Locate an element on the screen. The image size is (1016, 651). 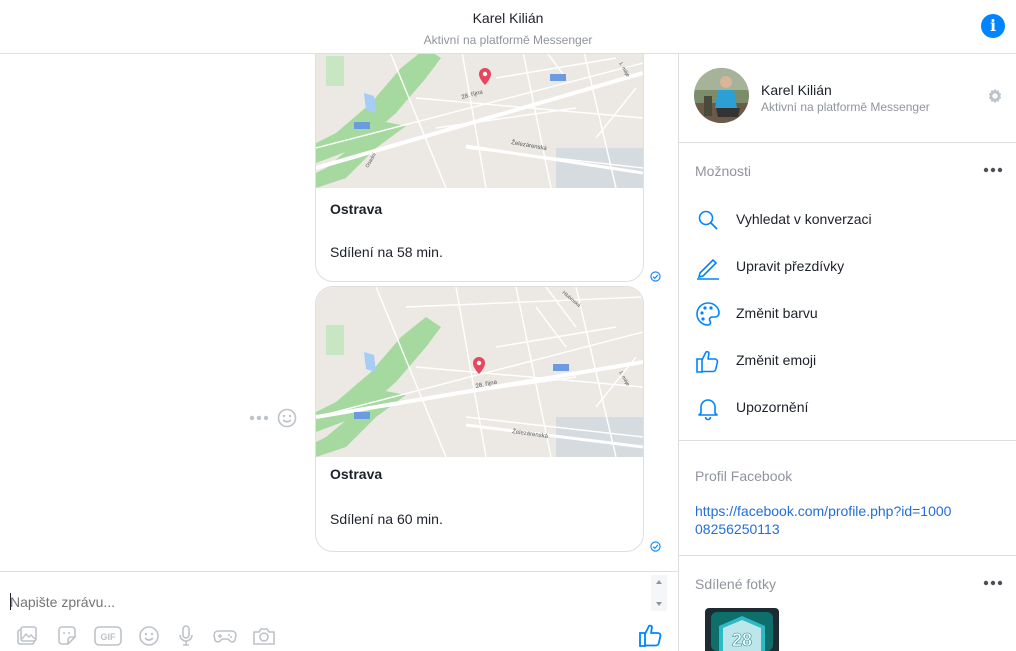
emoji-icon is located at coordinates (149, 636).